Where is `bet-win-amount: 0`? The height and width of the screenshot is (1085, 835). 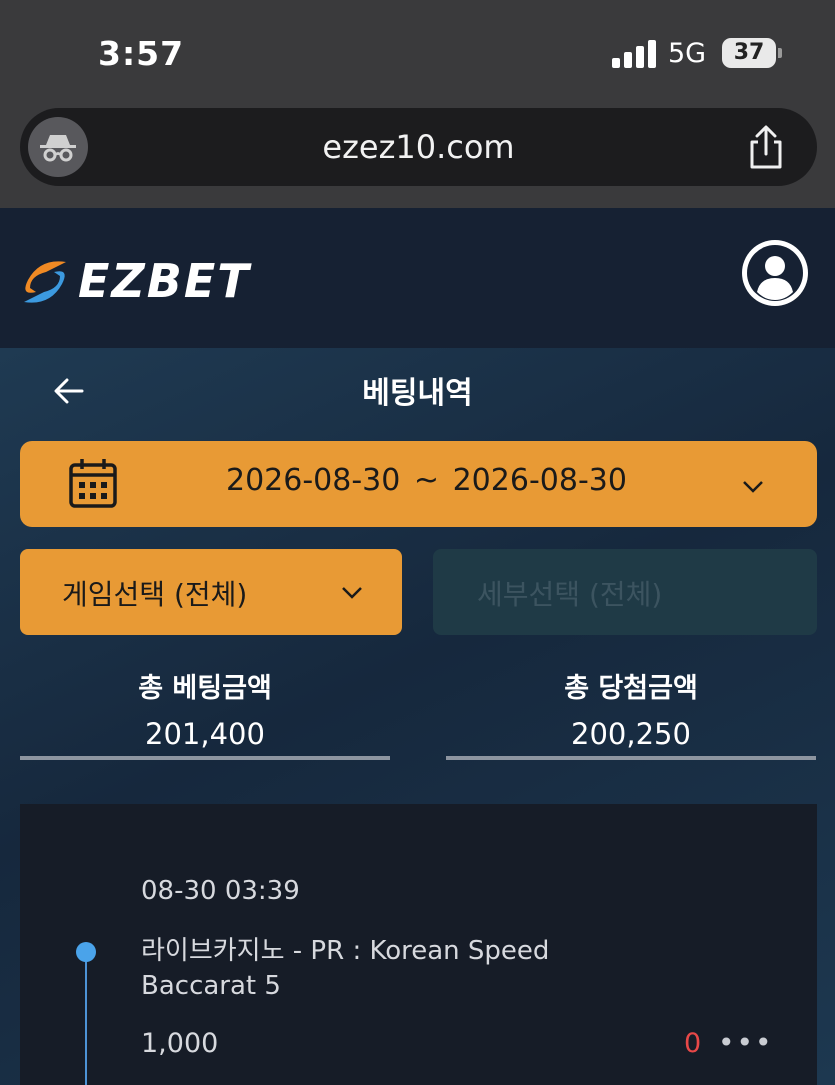 bet-win-amount: 0 is located at coordinates (693, 1043).